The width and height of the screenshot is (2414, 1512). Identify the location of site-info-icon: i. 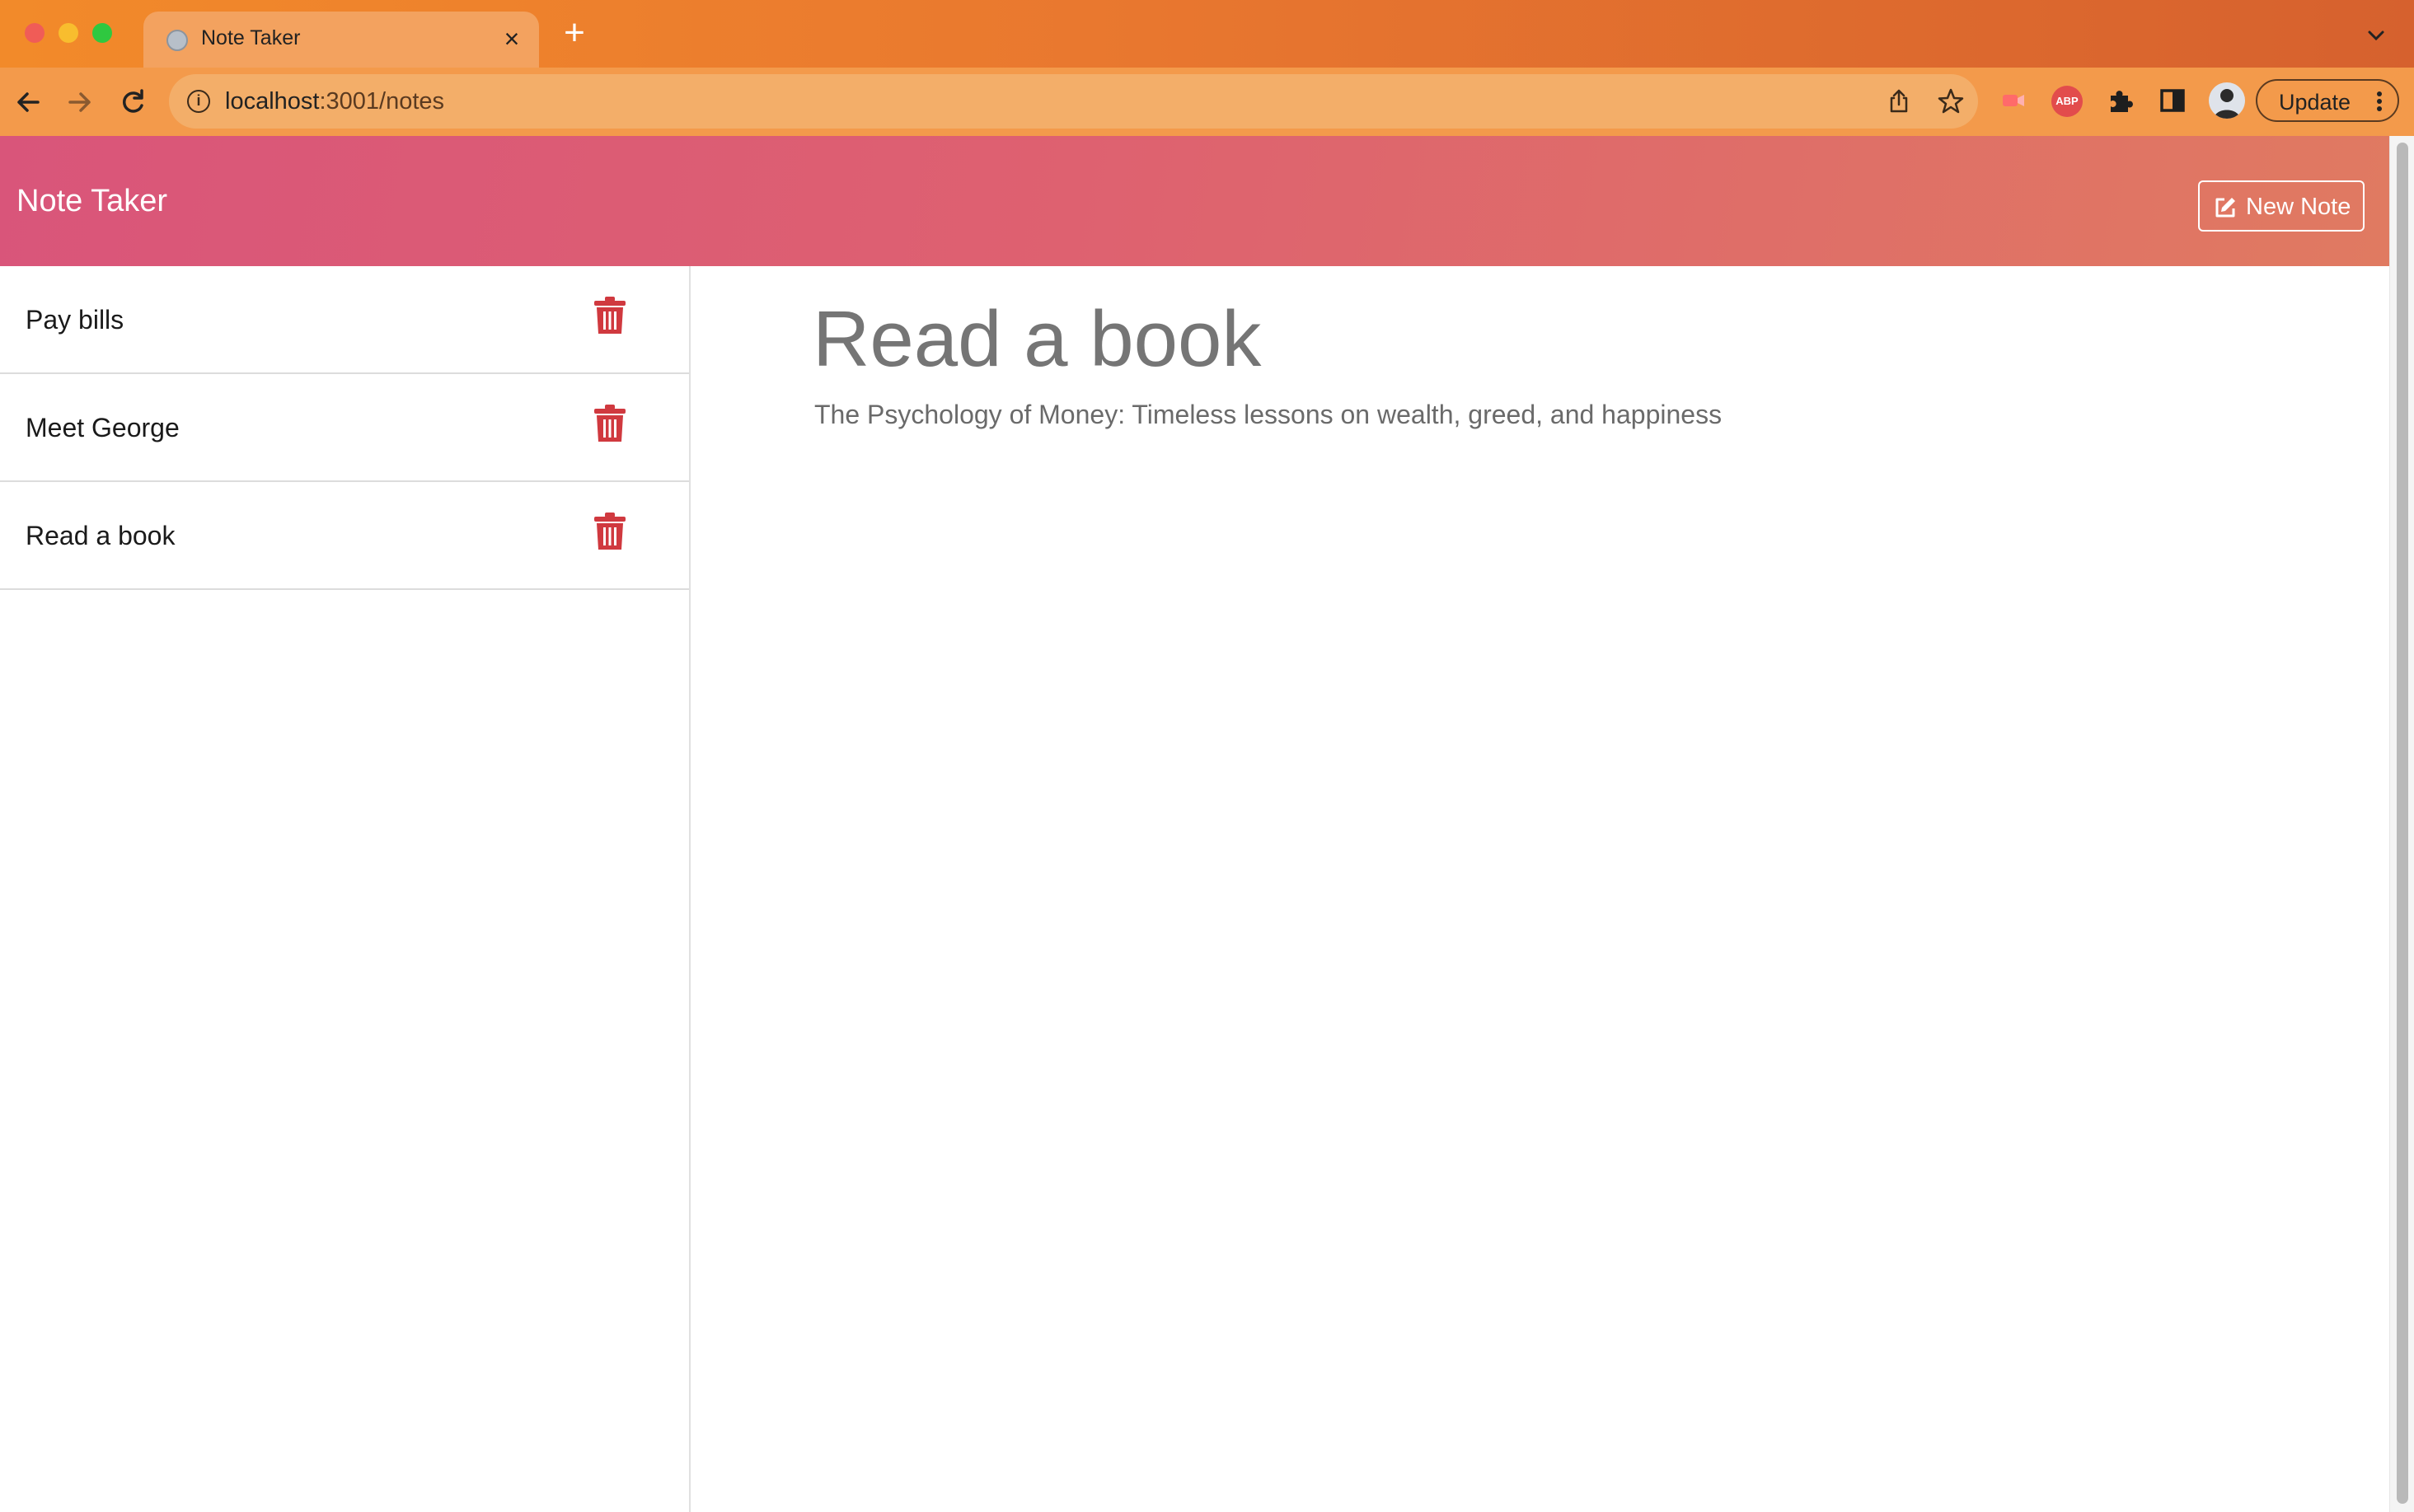
(198, 101).